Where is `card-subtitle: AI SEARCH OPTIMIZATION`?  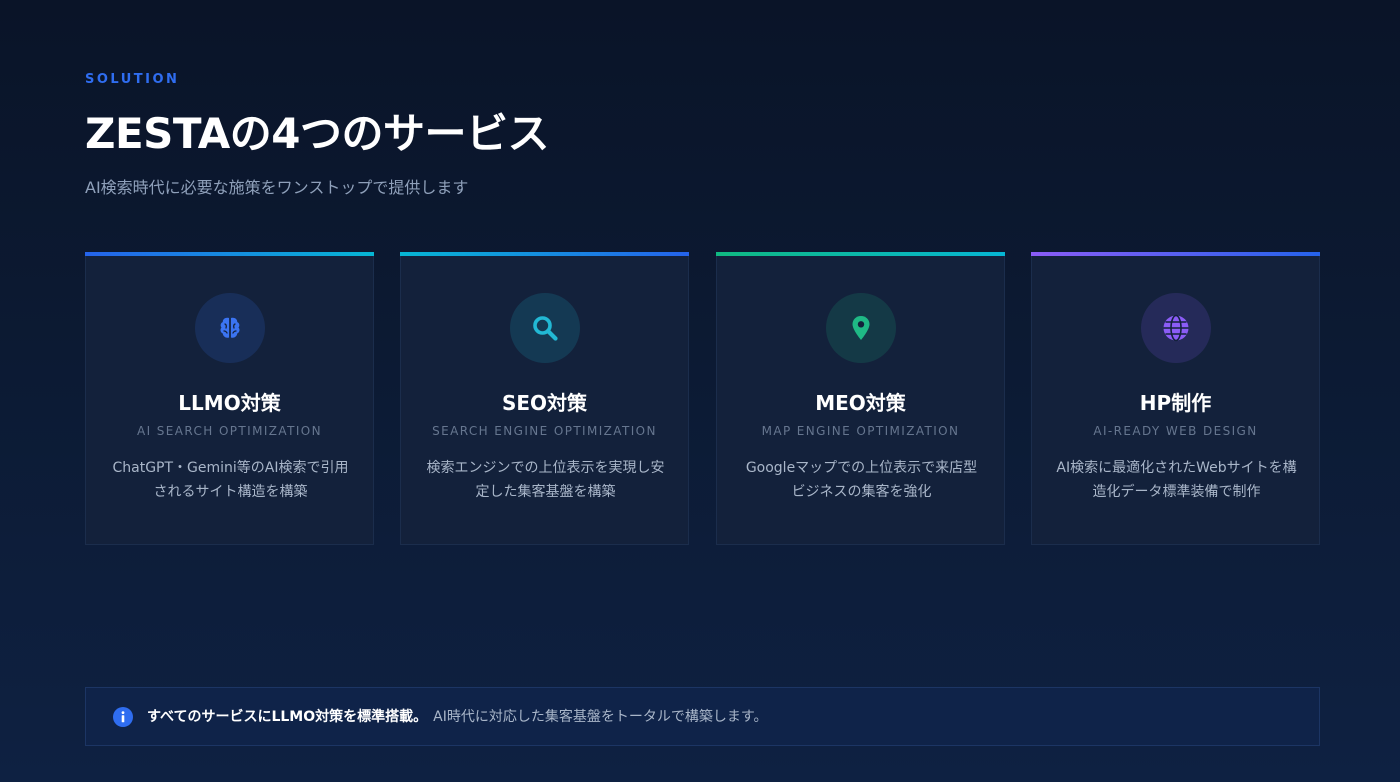
card-subtitle: AI SEARCH OPTIMIZATION is located at coordinates (229, 431).